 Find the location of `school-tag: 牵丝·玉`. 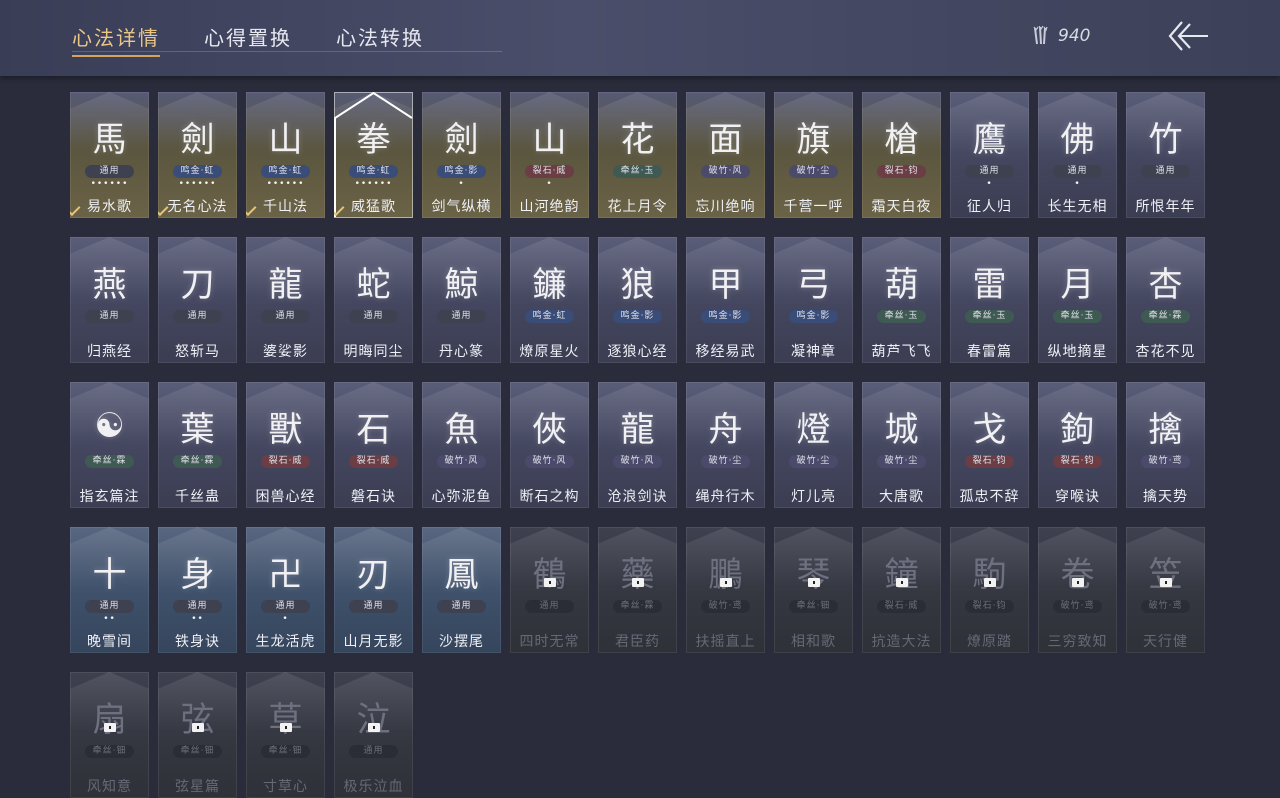

school-tag: 牵丝·玉 is located at coordinates (901, 316).